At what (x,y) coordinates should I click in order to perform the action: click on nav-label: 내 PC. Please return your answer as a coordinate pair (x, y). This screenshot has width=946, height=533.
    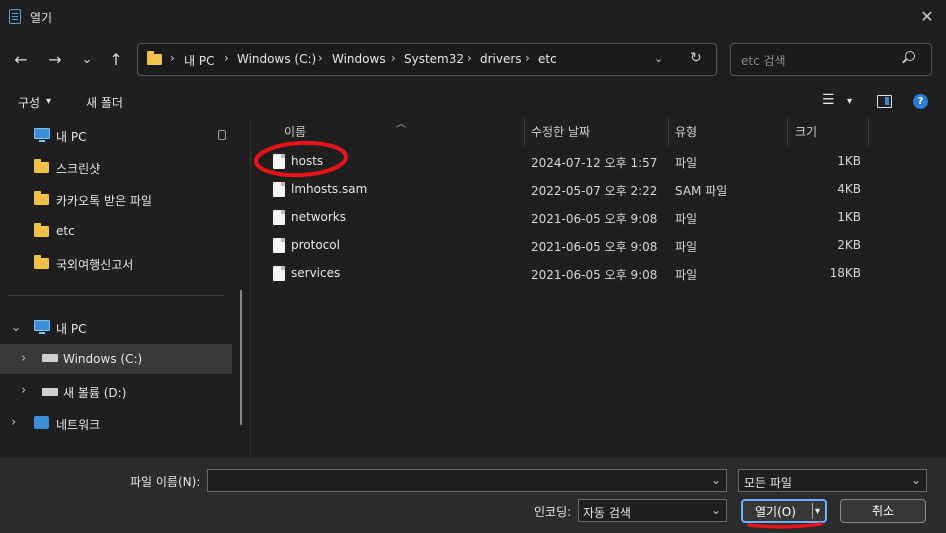
    Looking at the image, I should click on (71, 329).